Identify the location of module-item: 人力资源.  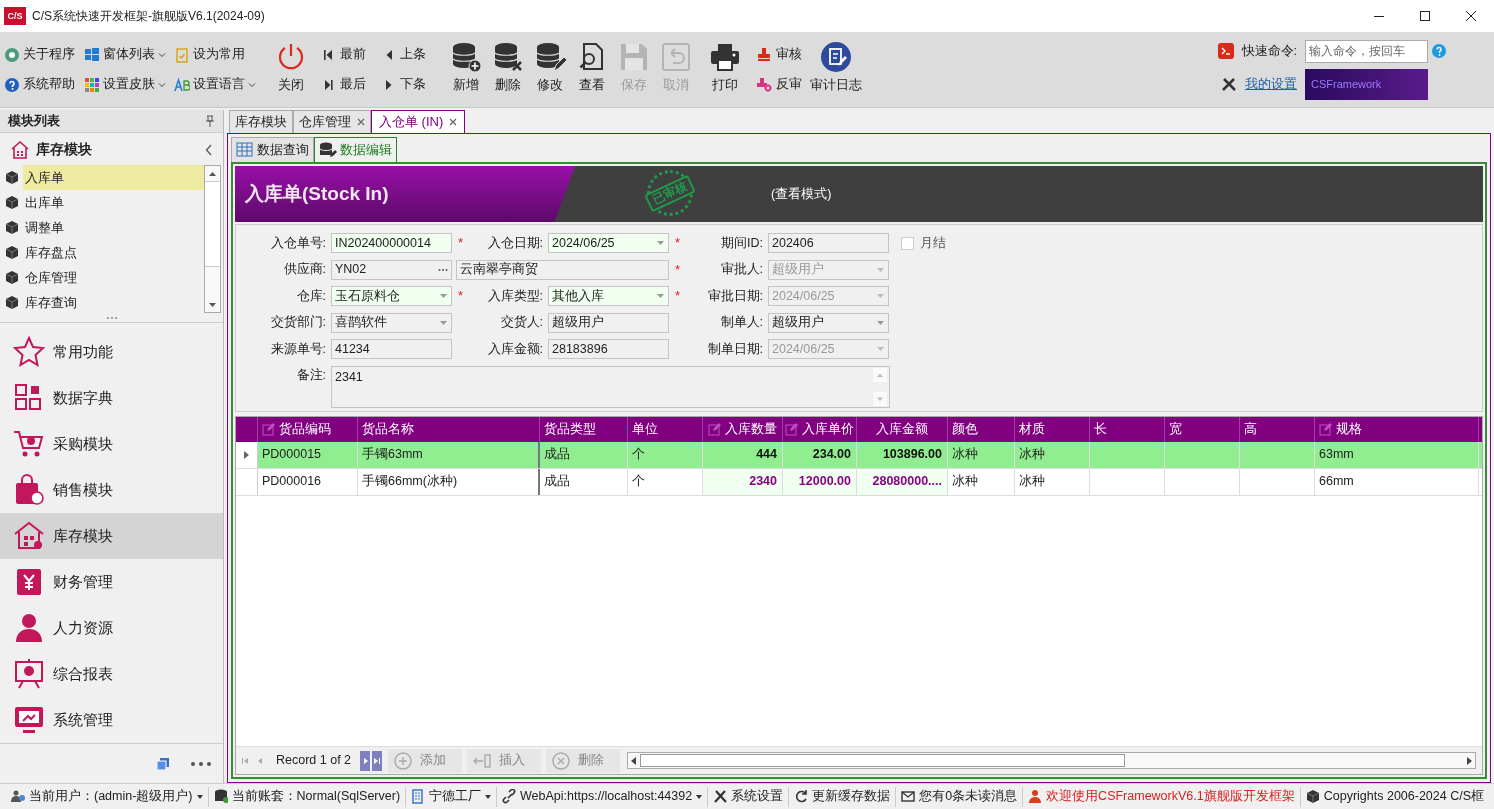
(111, 628).